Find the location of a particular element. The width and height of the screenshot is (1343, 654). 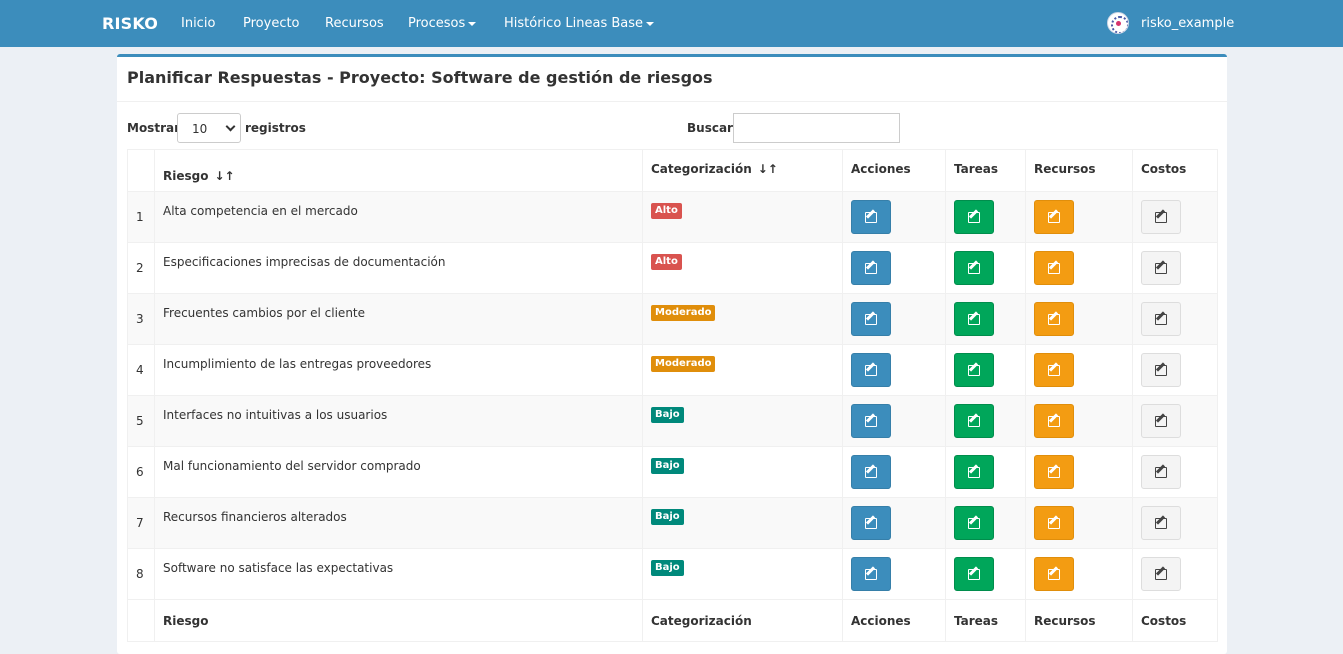

footer-tareas: Tareas is located at coordinates (985, 620).